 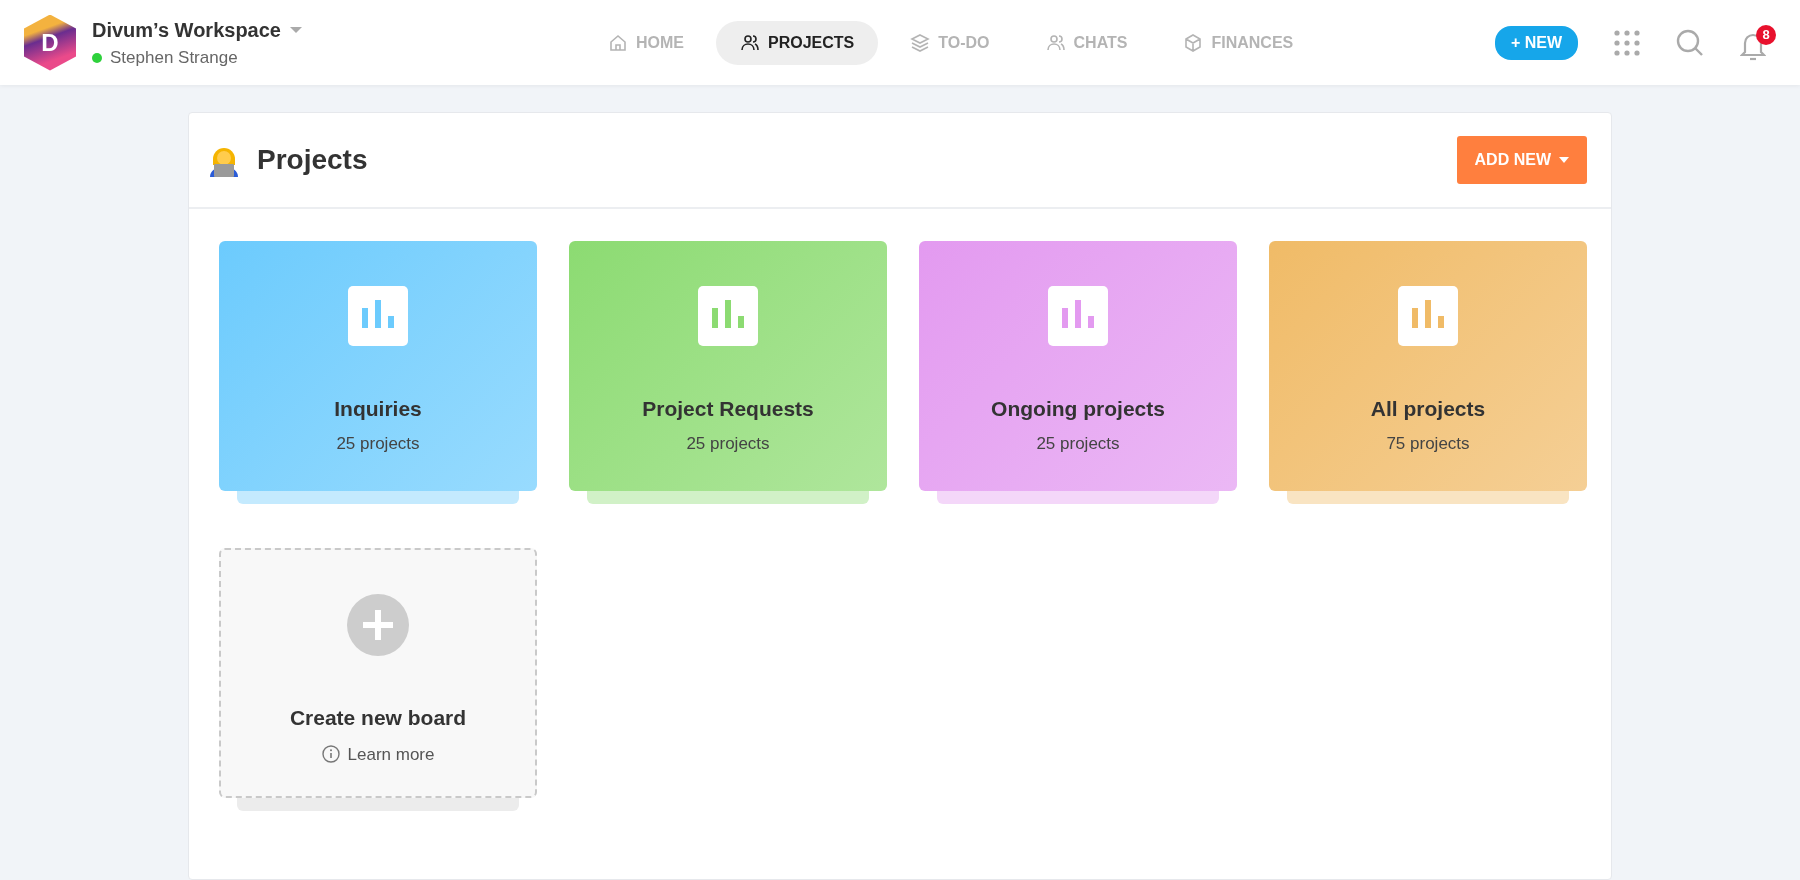 I want to click on info-icon, so click(x=330, y=754).